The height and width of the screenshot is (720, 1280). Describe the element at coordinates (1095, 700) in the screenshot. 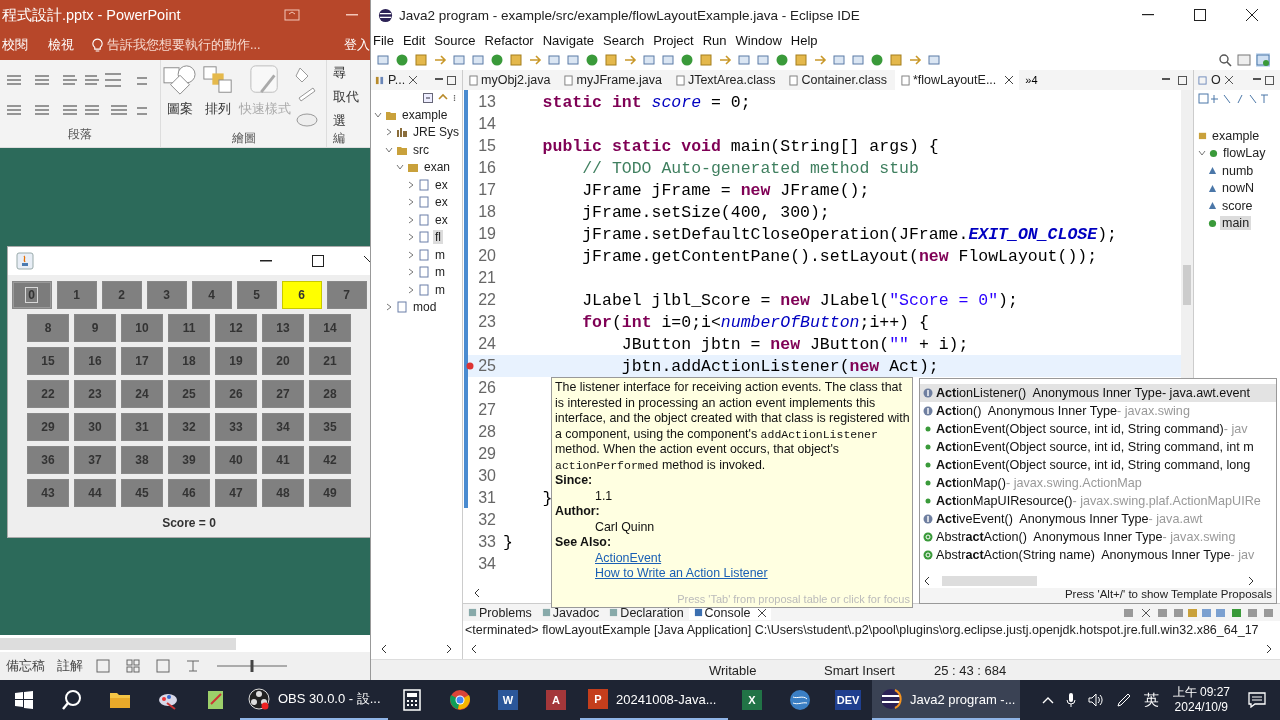

I see `volume-icon` at that location.